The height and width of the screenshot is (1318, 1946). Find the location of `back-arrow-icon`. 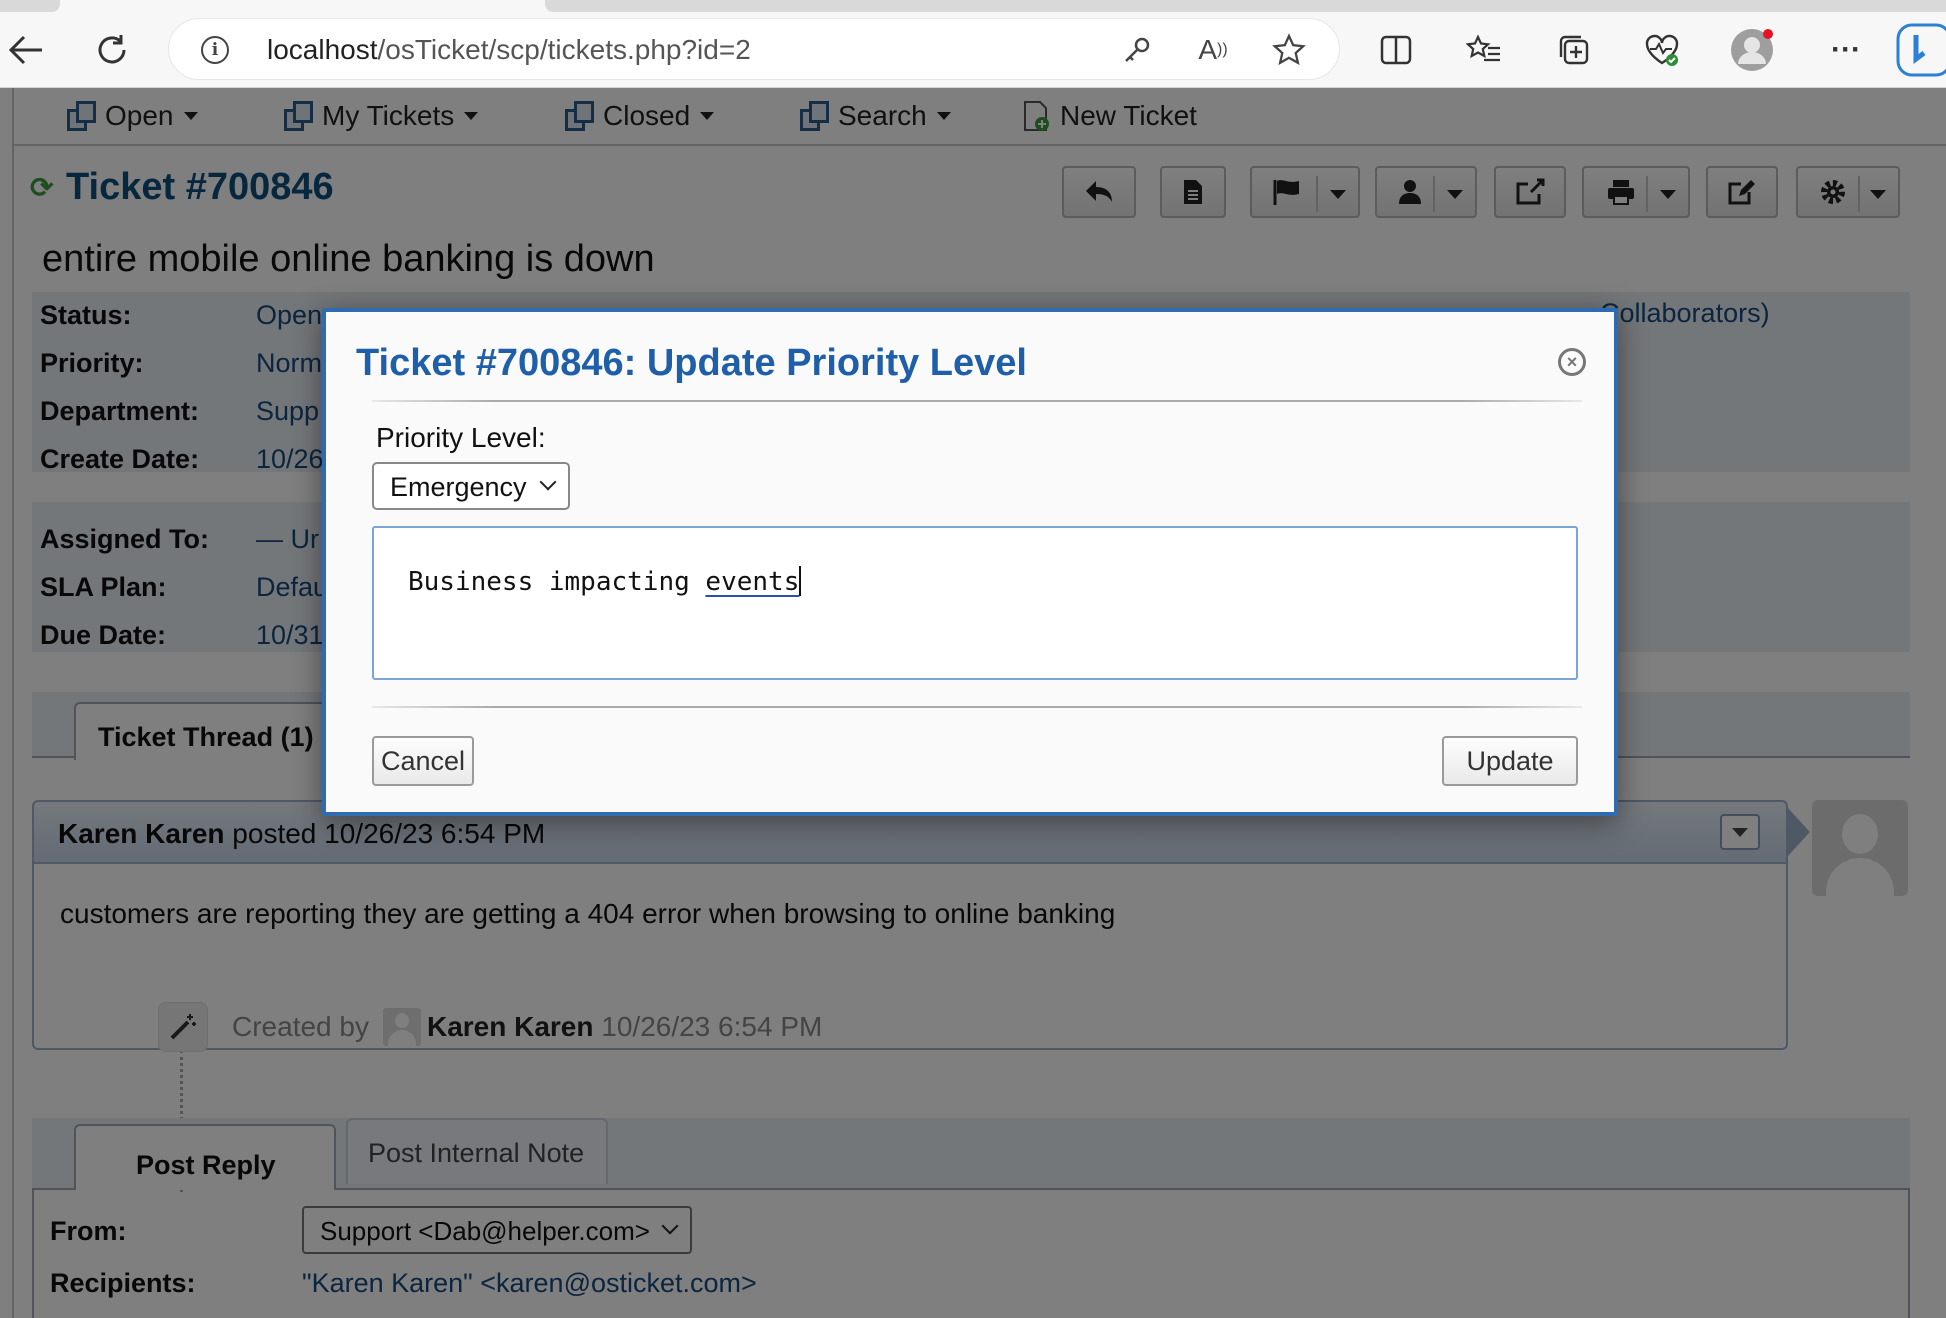

back-arrow-icon is located at coordinates (25, 50).